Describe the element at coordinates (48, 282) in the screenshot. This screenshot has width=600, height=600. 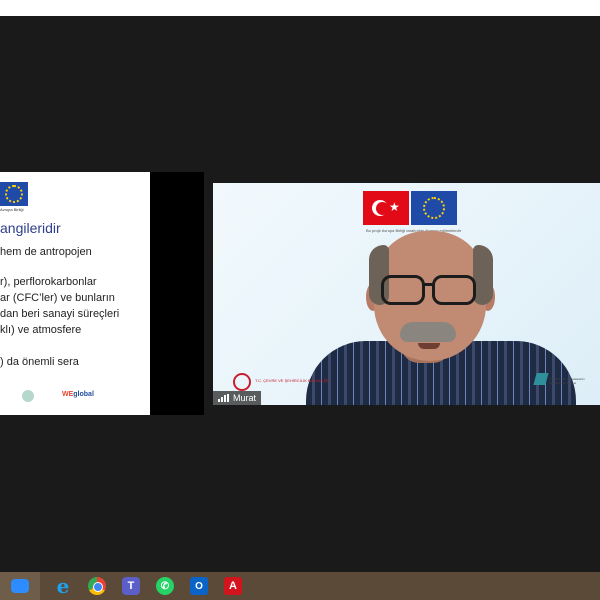
I see `slide-line: r), perflorokarbonlar` at that location.